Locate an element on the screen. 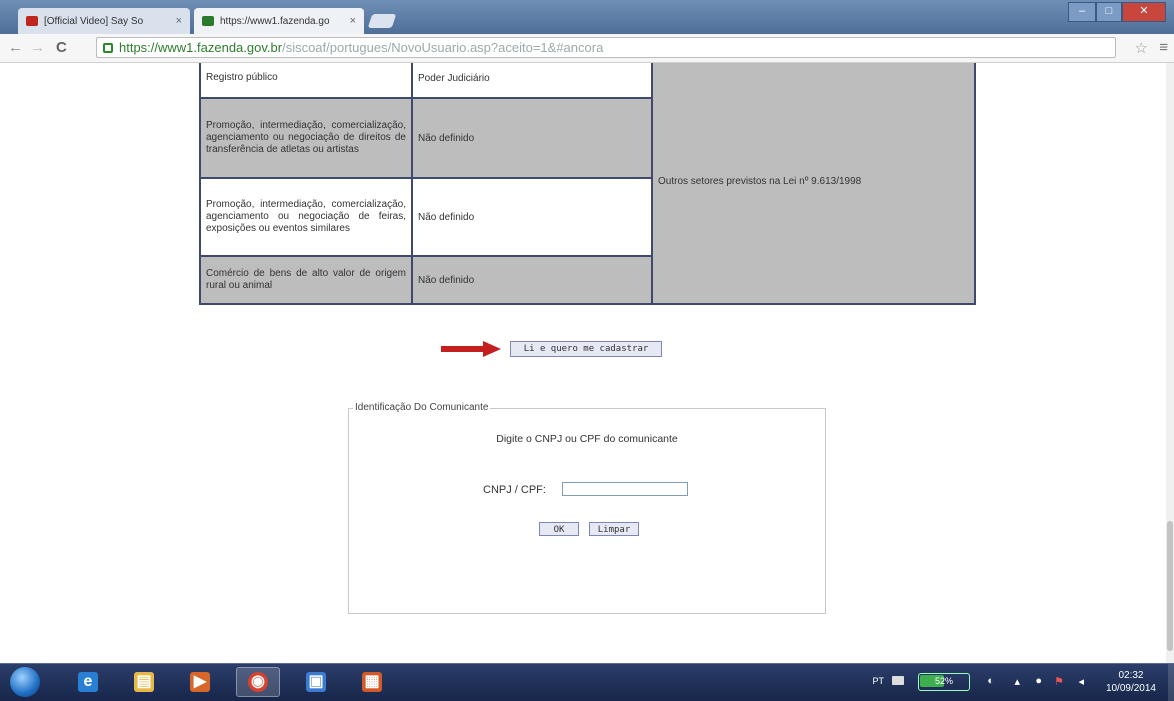  lock-icon is located at coordinates (108, 47).